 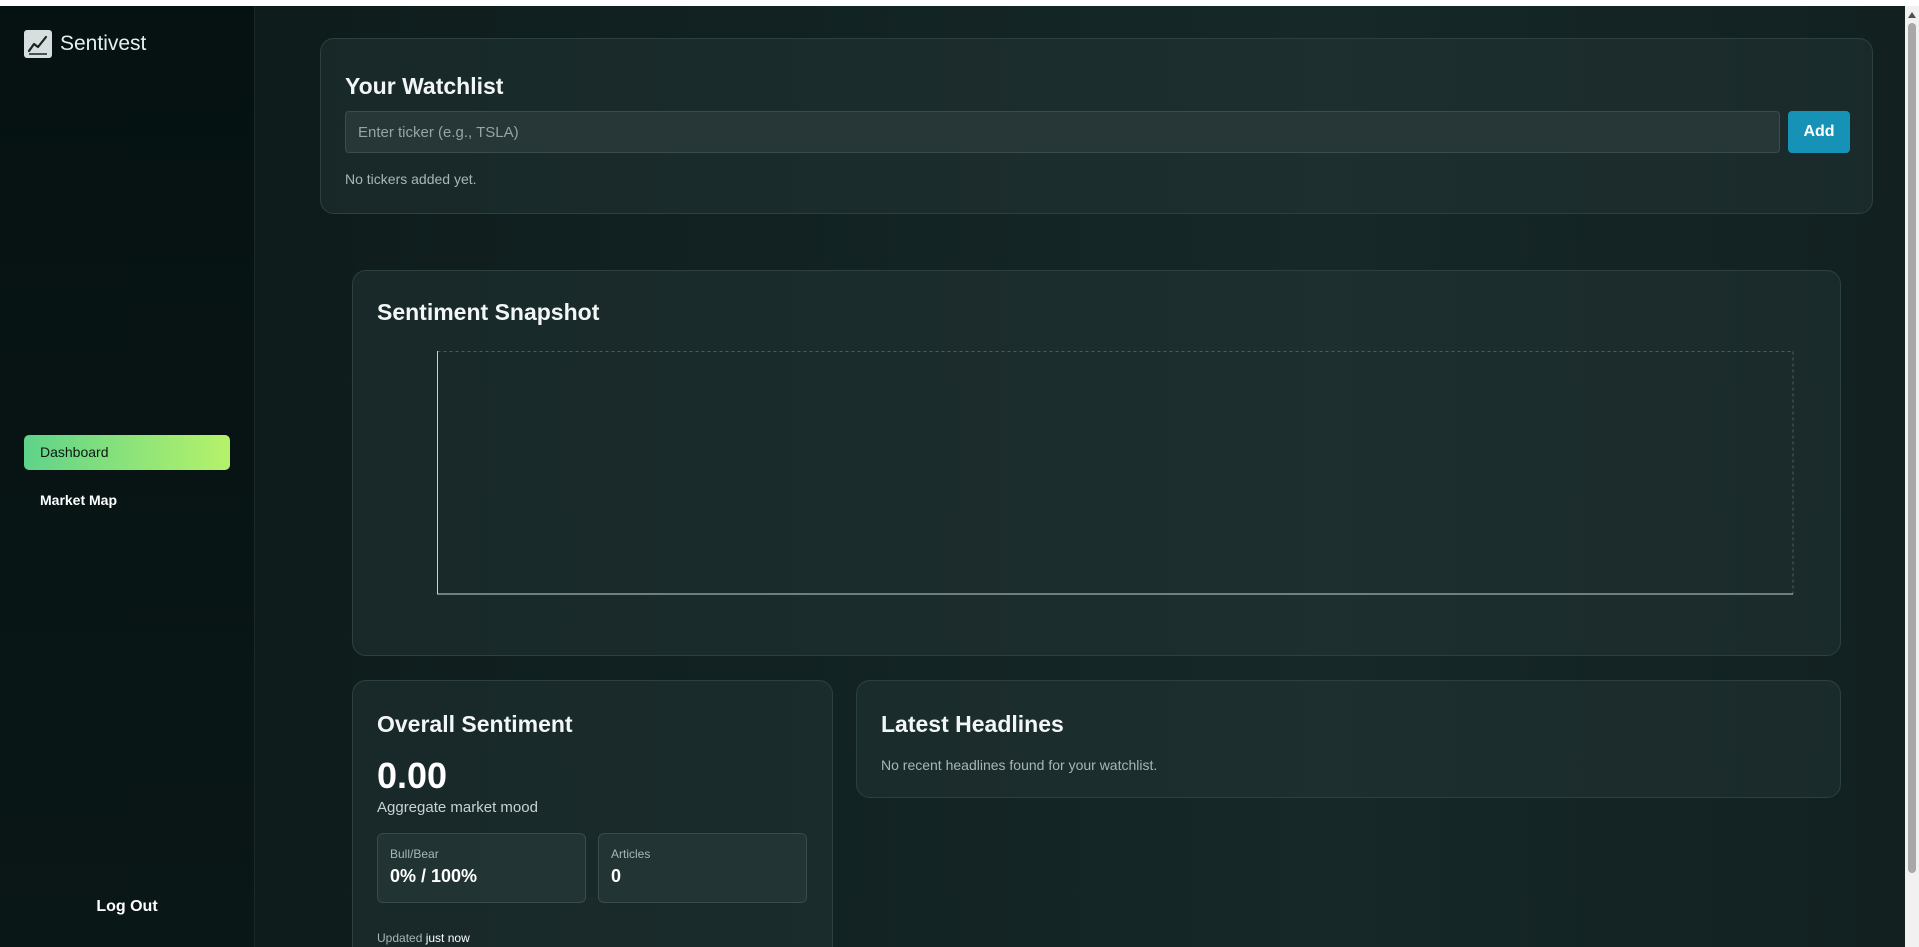 I want to click on bull-bear-label: Bull/Bear, so click(x=414, y=854).